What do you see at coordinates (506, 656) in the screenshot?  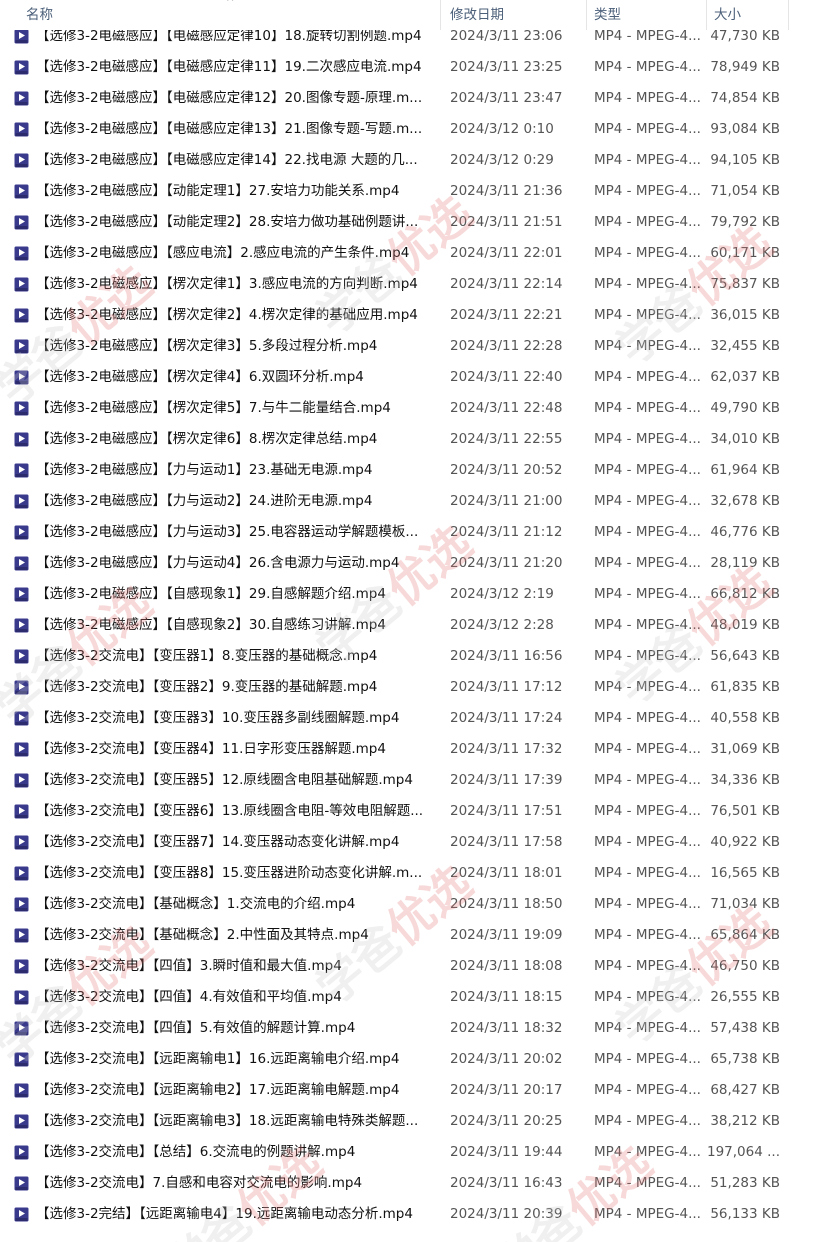 I see `file-modified-date: 2024/3/11 16:56` at bounding box center [506, 656].